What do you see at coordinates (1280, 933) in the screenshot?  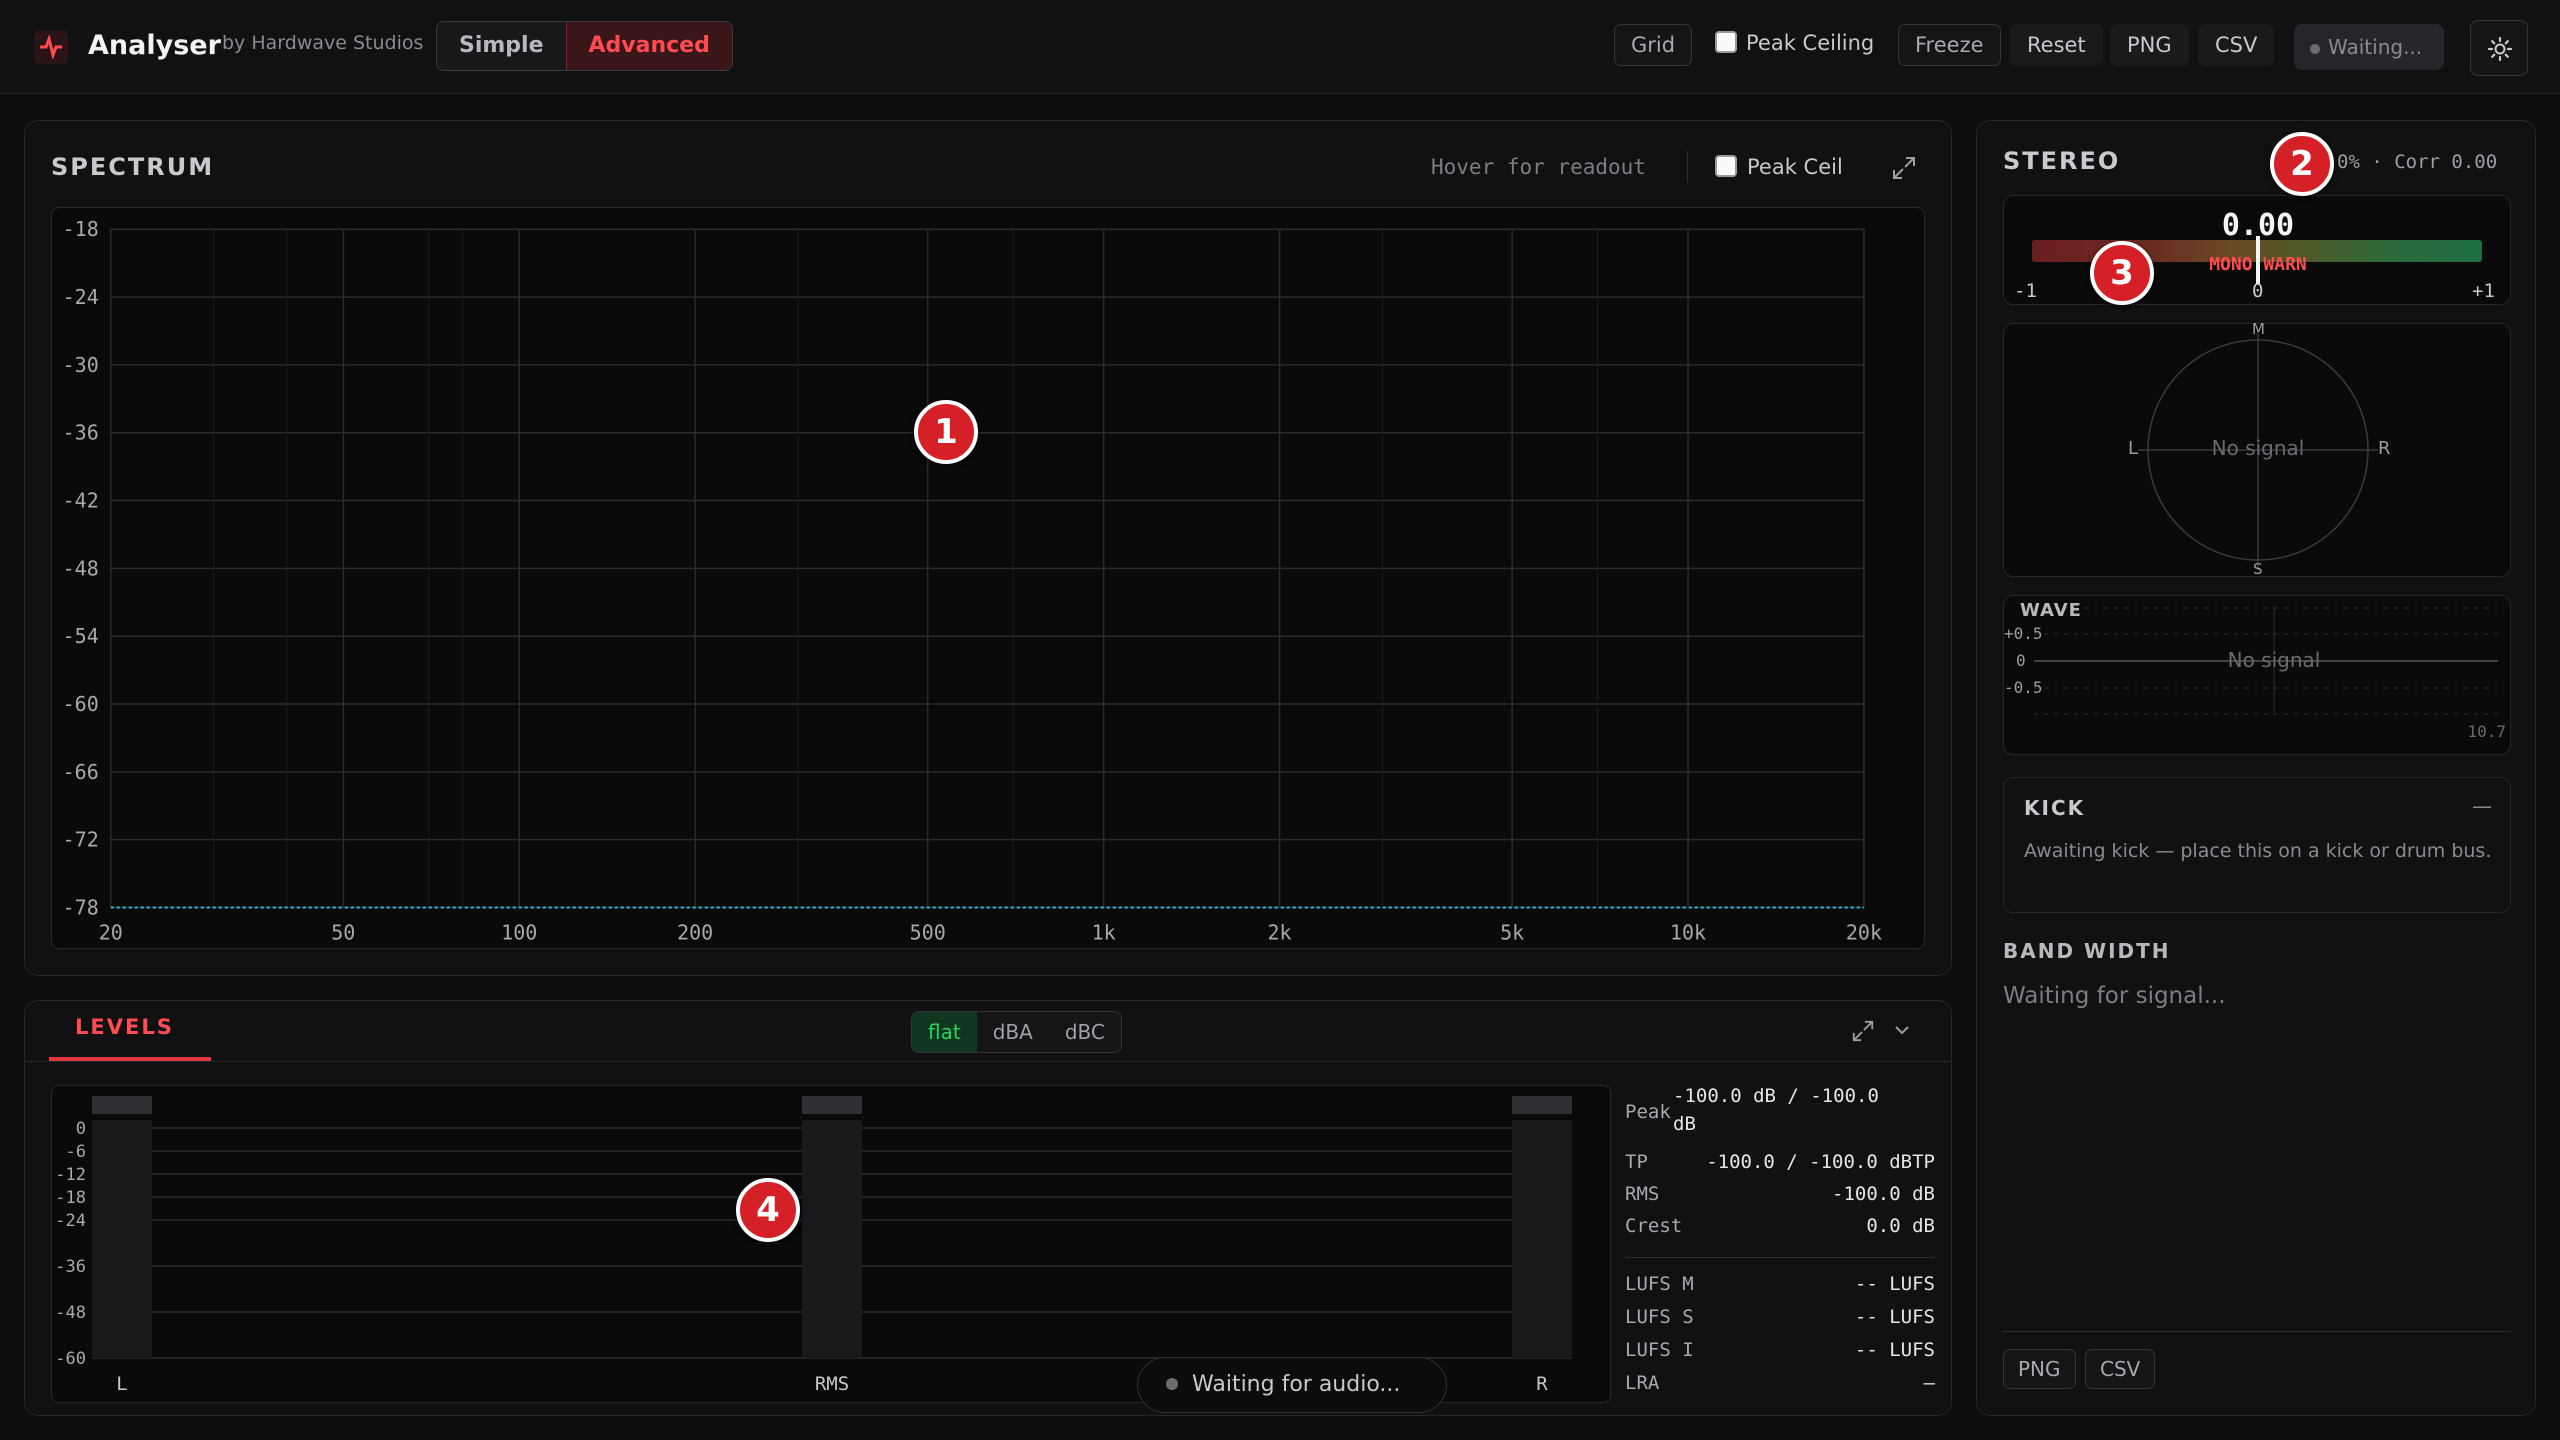 I see `x-tick-label: 2k` at bounding box center [1280, 933].